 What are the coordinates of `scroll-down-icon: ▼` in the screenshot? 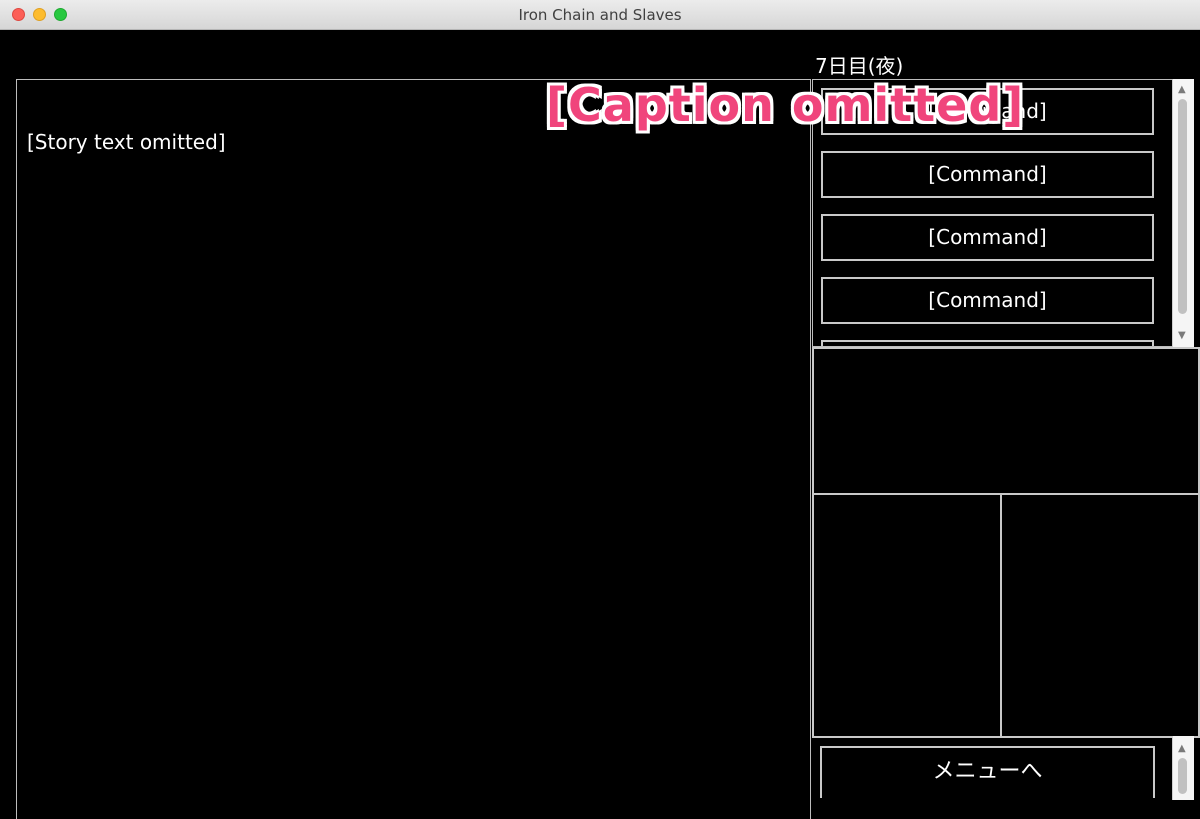 It's located at (1182, 336).